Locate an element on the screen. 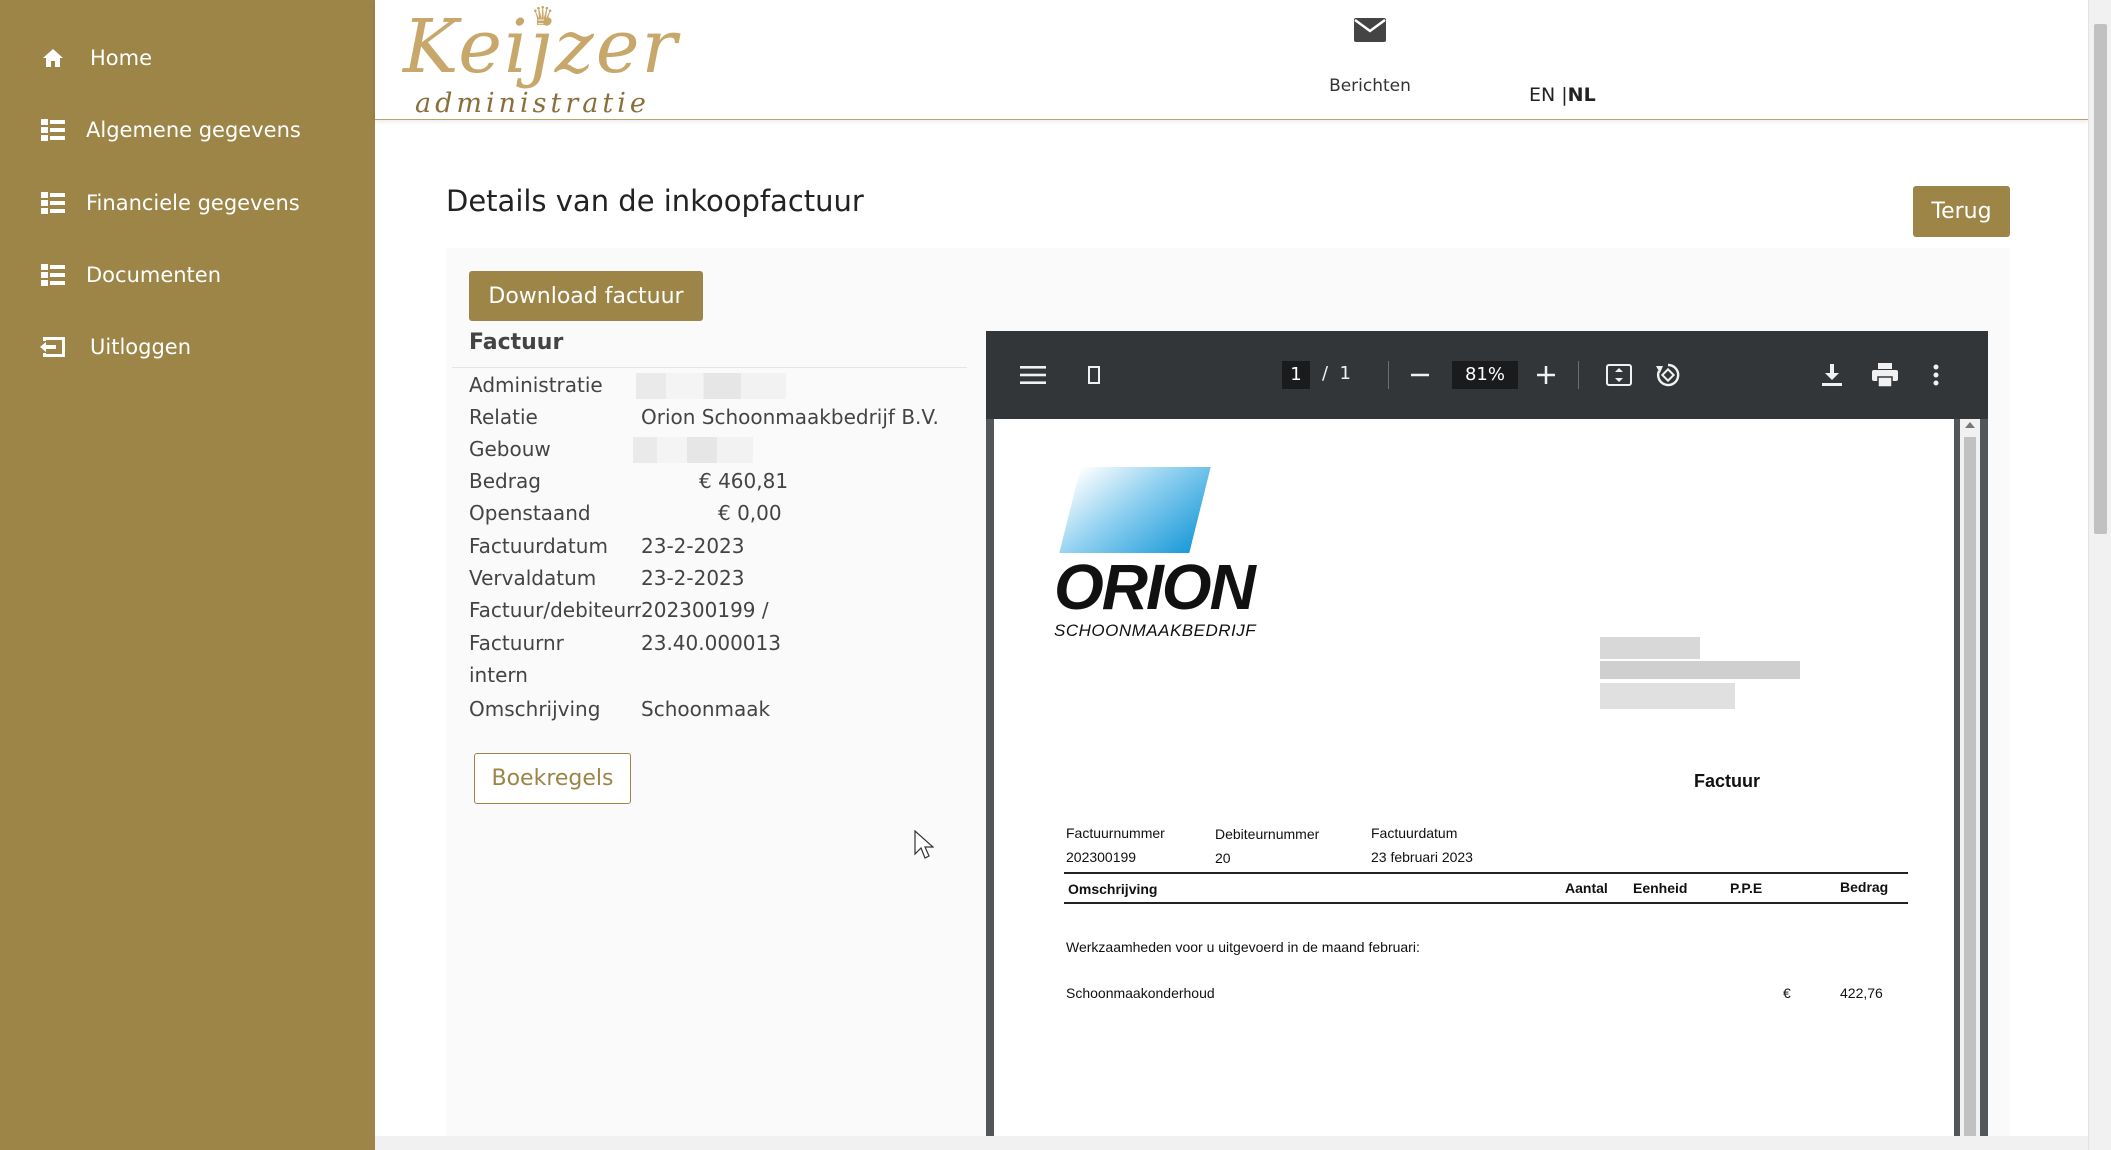 Image resolution: width=2111 pixels, height=1150 pixels. orion-logo-name: ORION is located at coordinates (1155, 587).